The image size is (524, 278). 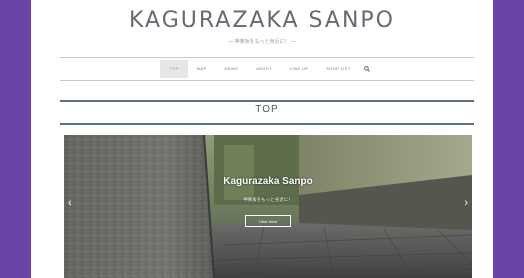 What do you see at coordinates (267, 109) in the screenshot?
I see `section-heading: TOP` at bounding box center [267, 109].